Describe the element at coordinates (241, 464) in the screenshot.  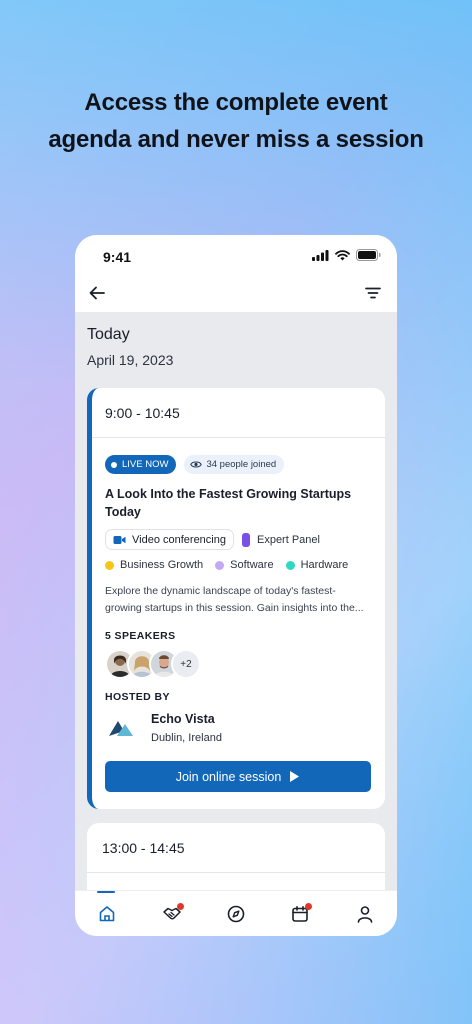
I see `joined-label: 34 people joined` at that location.